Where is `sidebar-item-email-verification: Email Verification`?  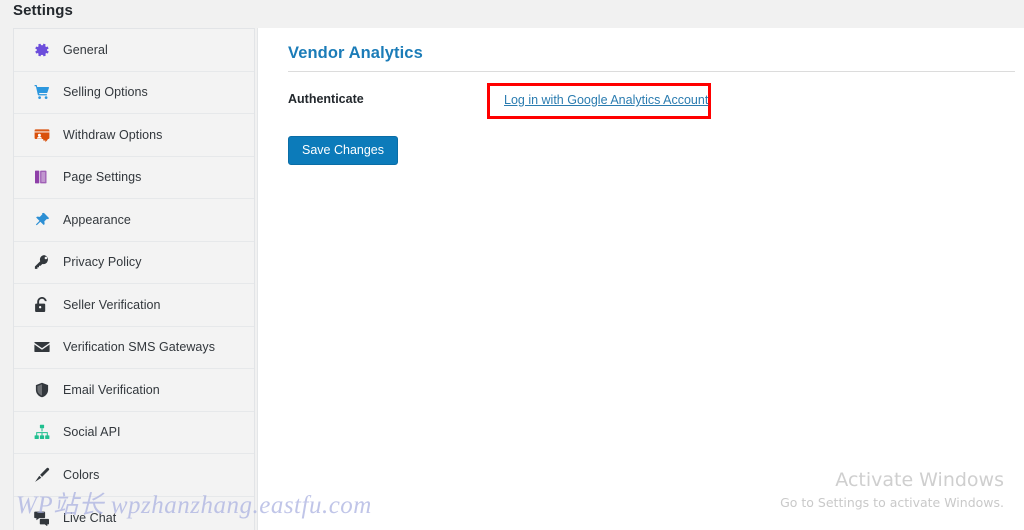 sidebar-item-email-verification: Email Verification is located at coordinates (134, 390).